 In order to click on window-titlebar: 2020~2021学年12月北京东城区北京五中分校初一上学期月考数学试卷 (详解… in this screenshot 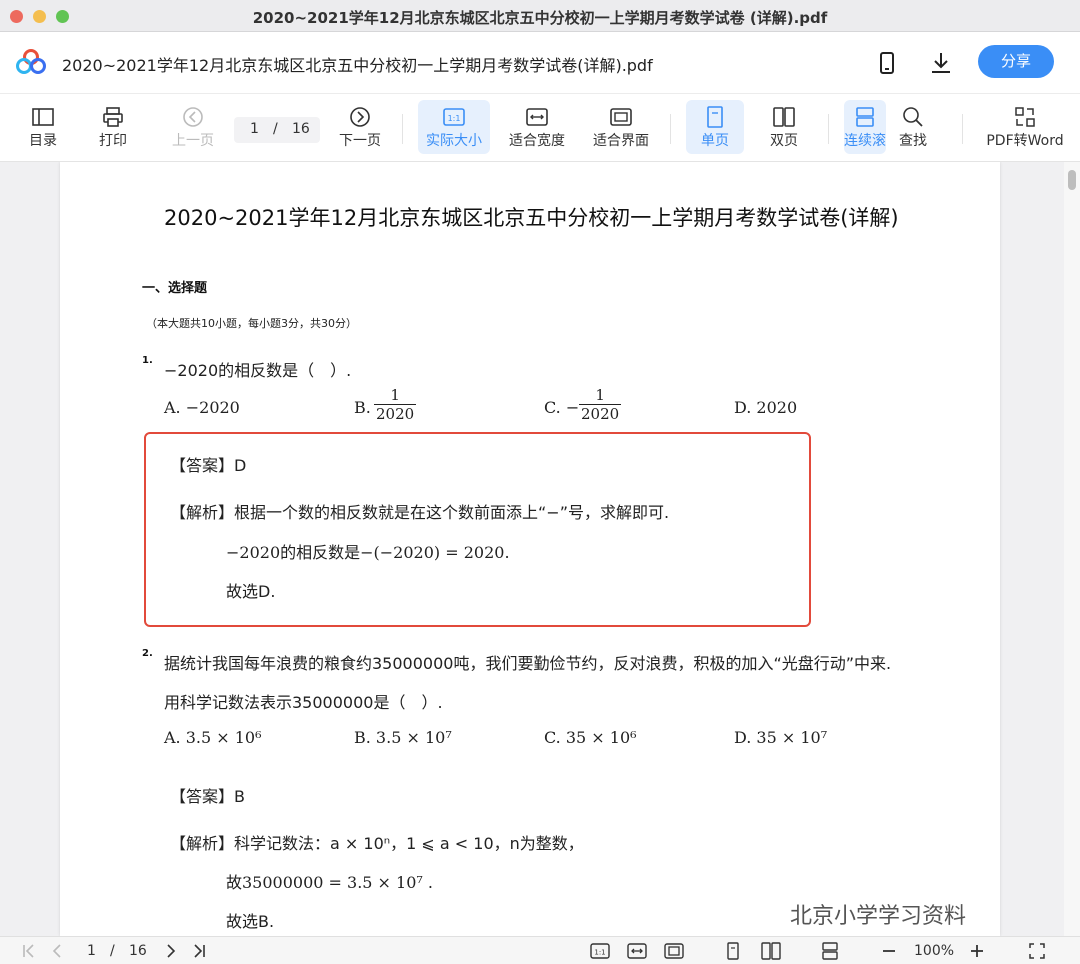, I will do `click(540, 16)`.